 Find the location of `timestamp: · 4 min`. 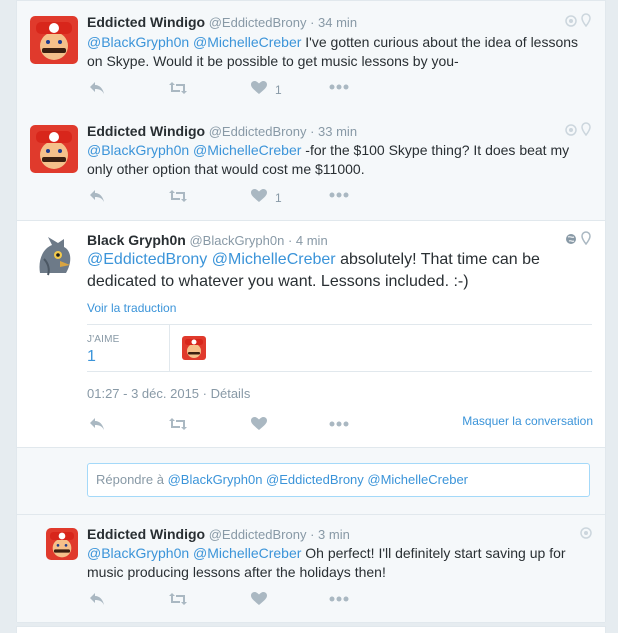

timestamp: · 4 min is located at coordinates (308, 240).